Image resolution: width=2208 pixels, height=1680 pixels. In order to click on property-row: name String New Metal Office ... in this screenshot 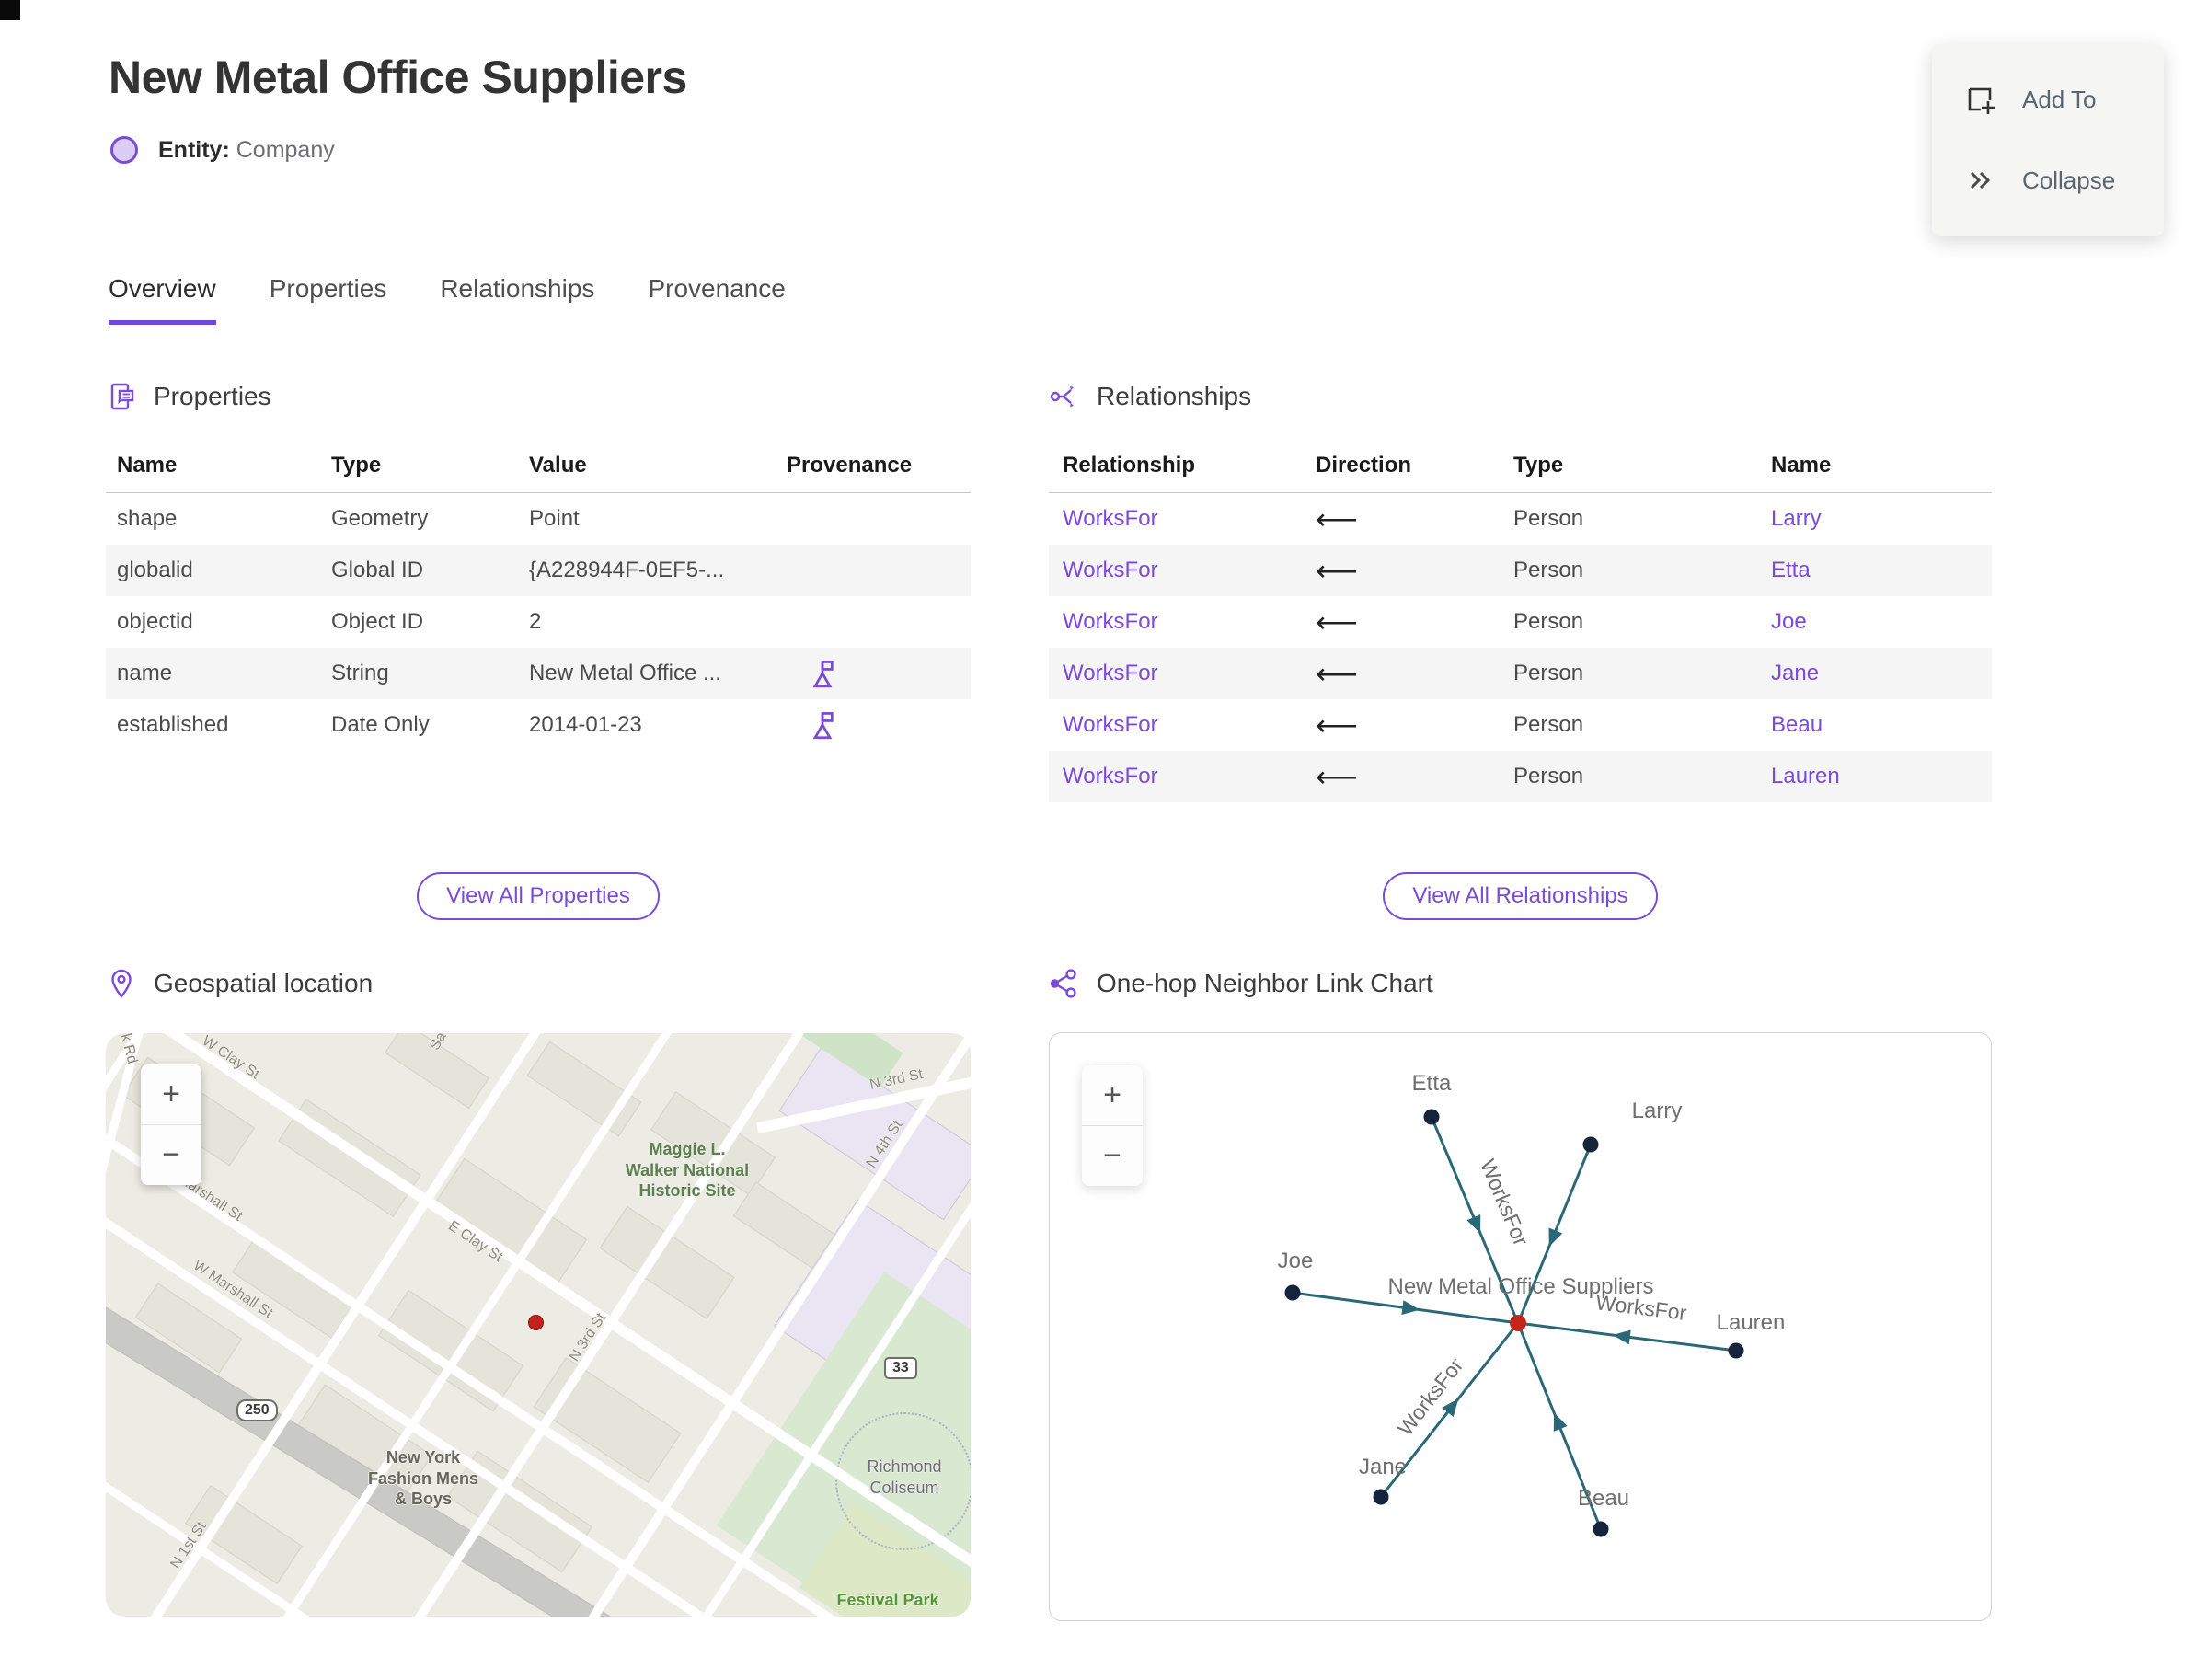, I will do `click(538, 673)`.